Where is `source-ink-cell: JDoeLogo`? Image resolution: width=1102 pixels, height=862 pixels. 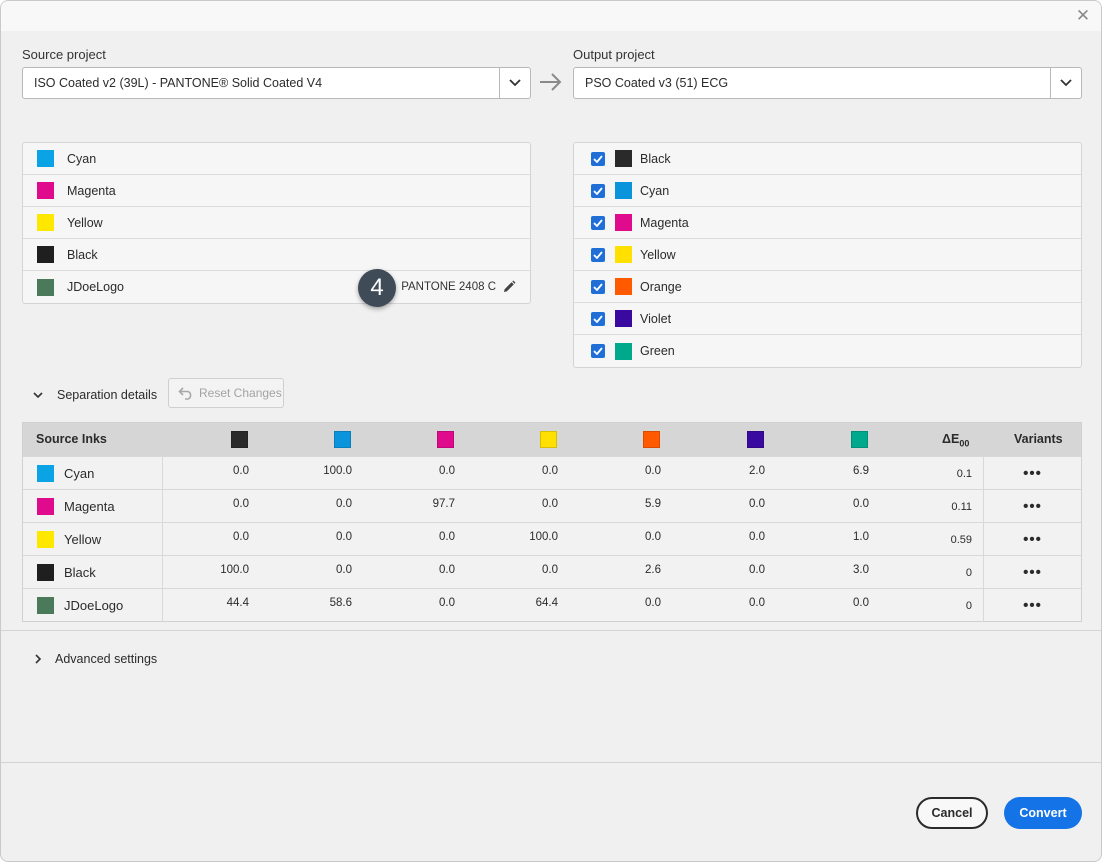
source-ink-cell: JDoeLogo is located at coordinates (93, 605).